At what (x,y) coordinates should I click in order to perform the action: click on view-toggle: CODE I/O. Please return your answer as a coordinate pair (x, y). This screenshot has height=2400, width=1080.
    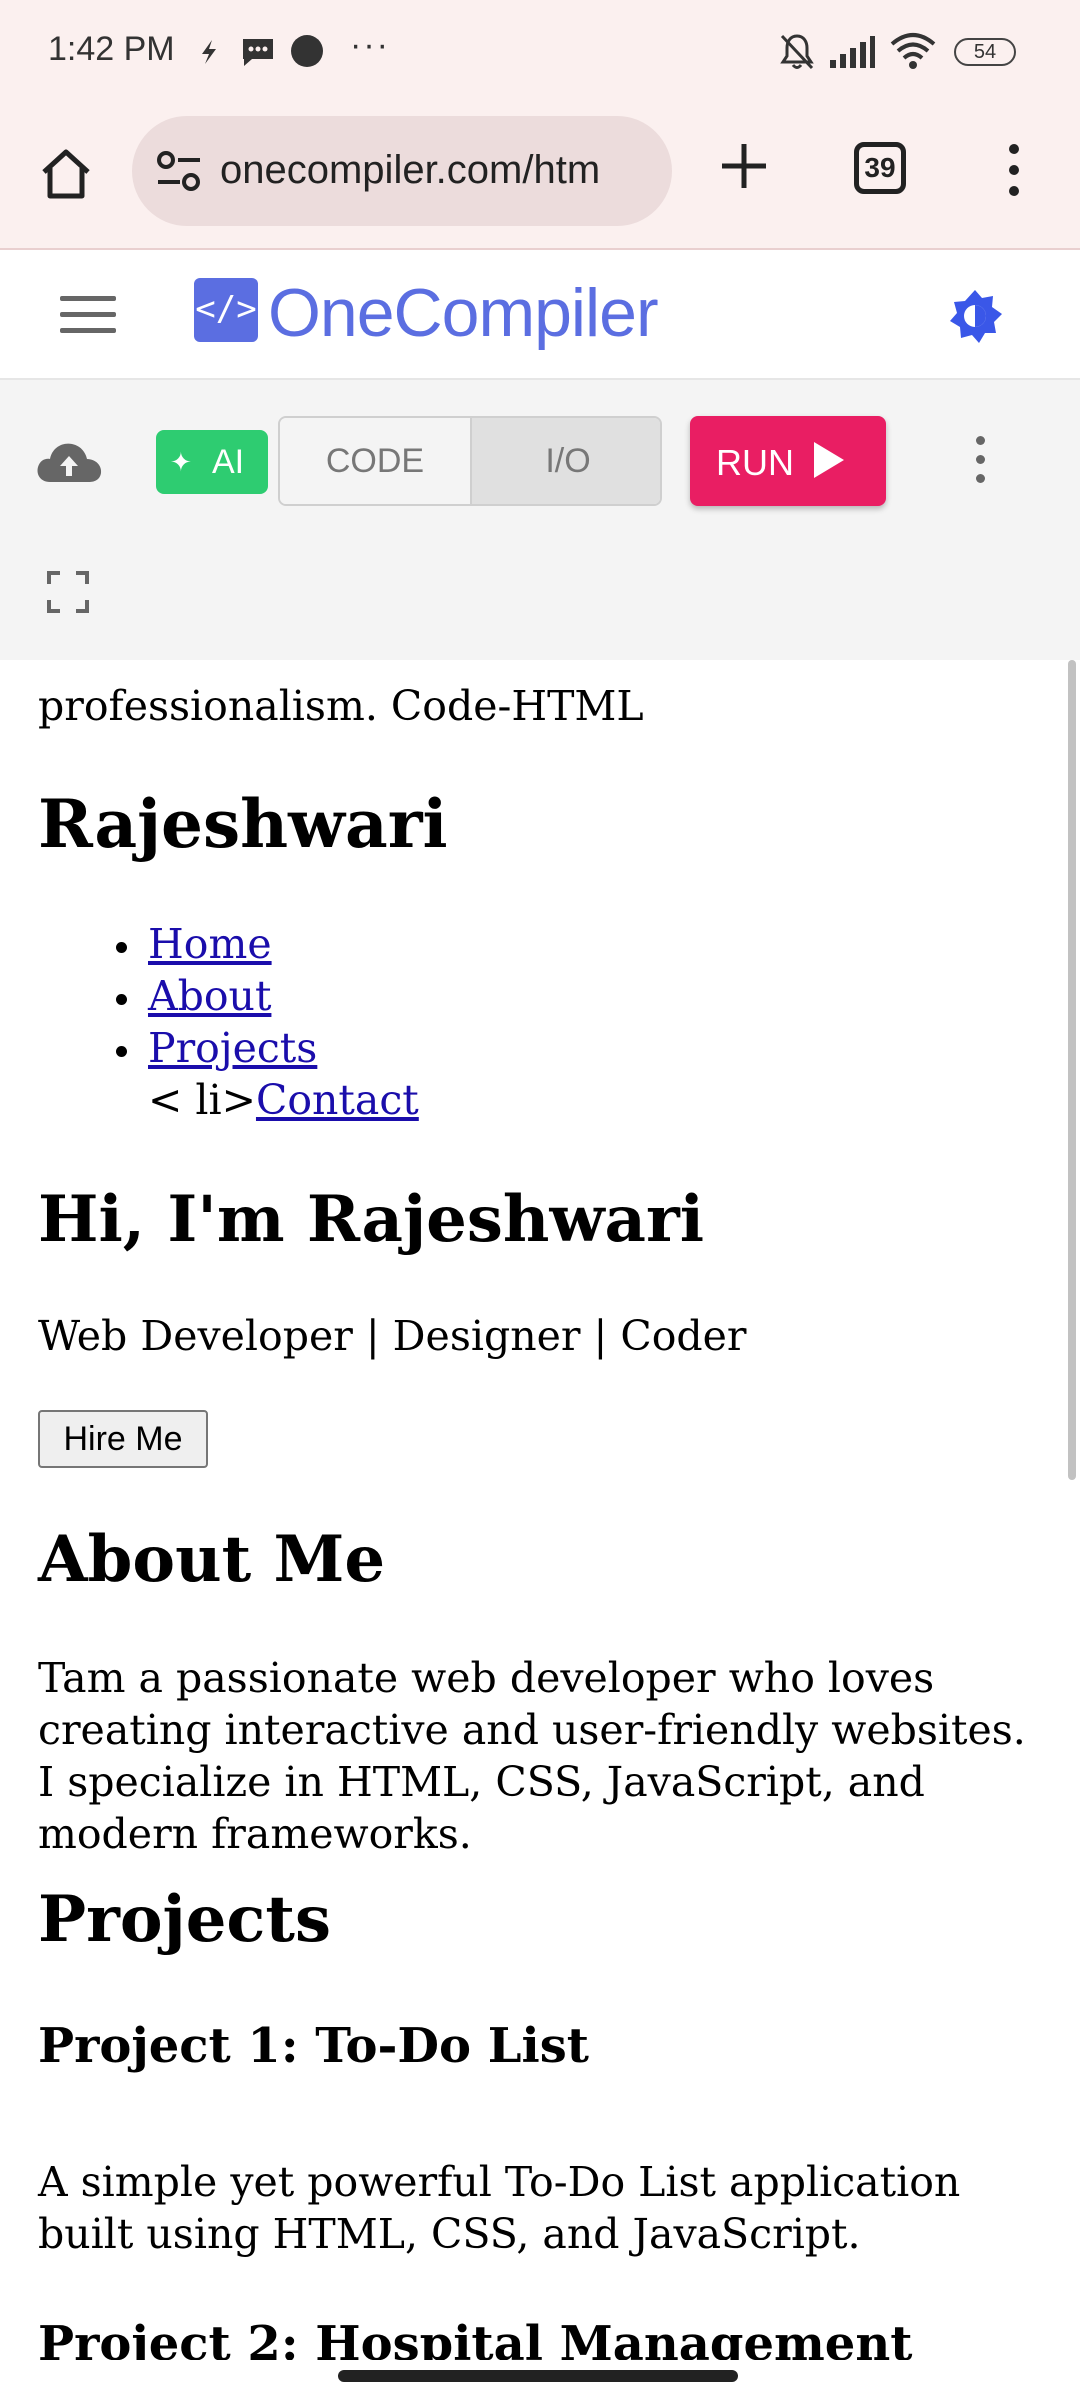
    Looking at the image, I should click on (470, 461).